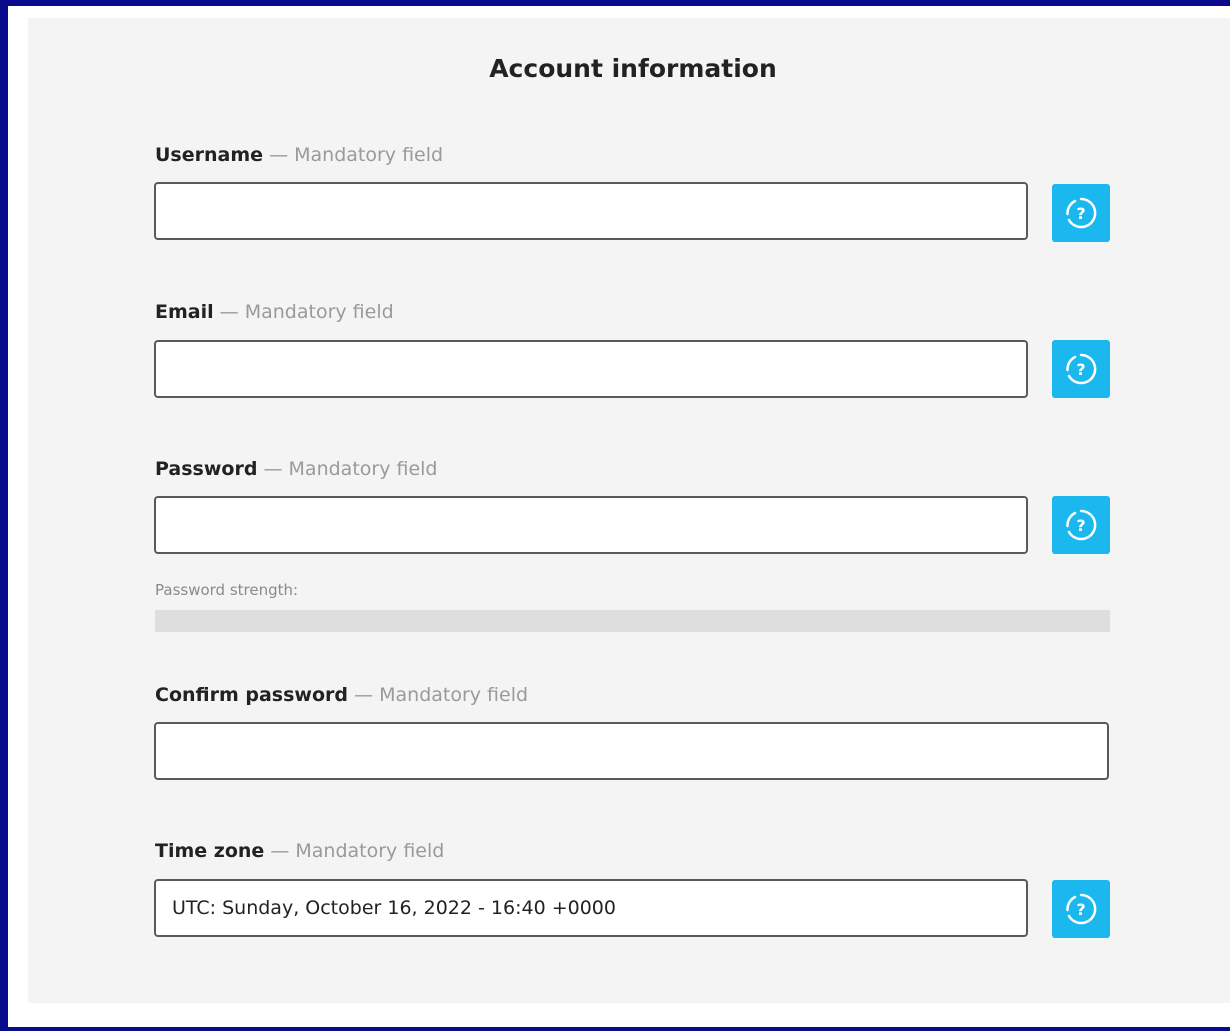 The height and width of the screenshot is (1031, 1230). What do you see at coordinates (591, 908) in the screenshot?
I see `timezone-input` at bounding box center [591, 908].